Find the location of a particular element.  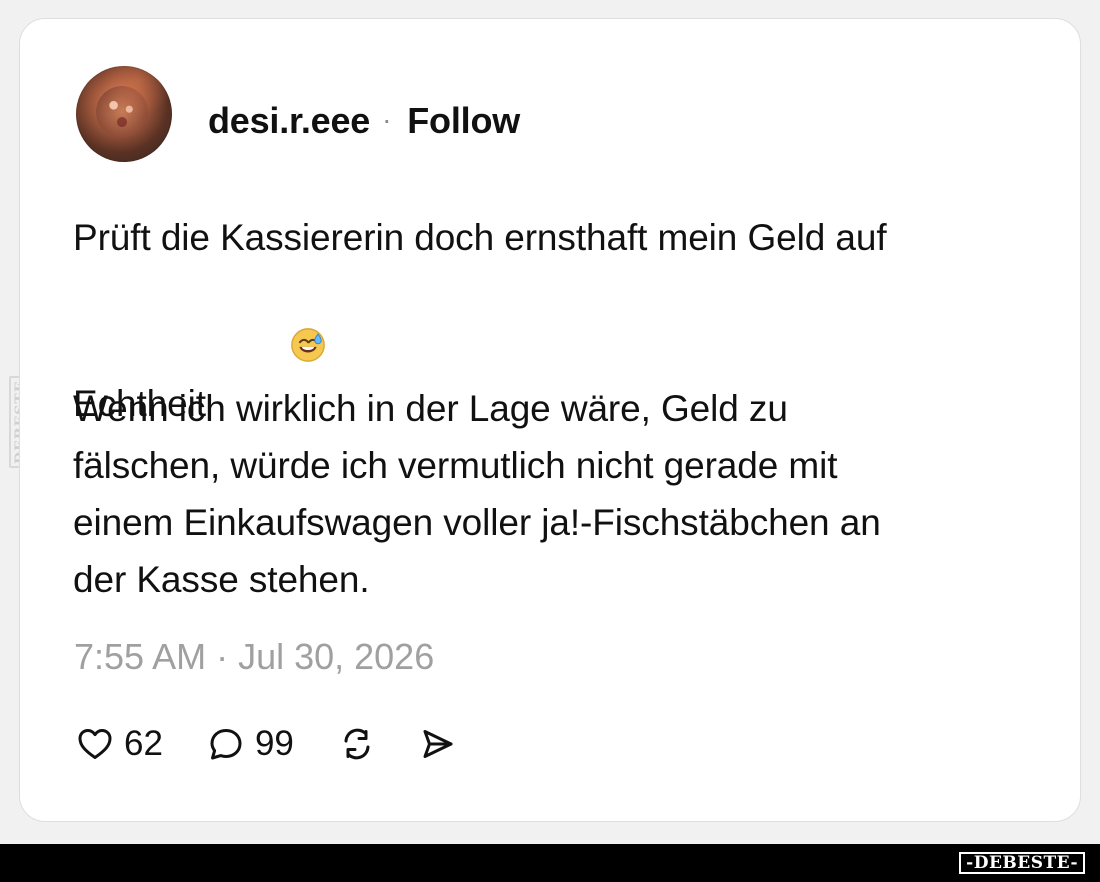

comment-button: 99 is located at coordinates (249, 744).